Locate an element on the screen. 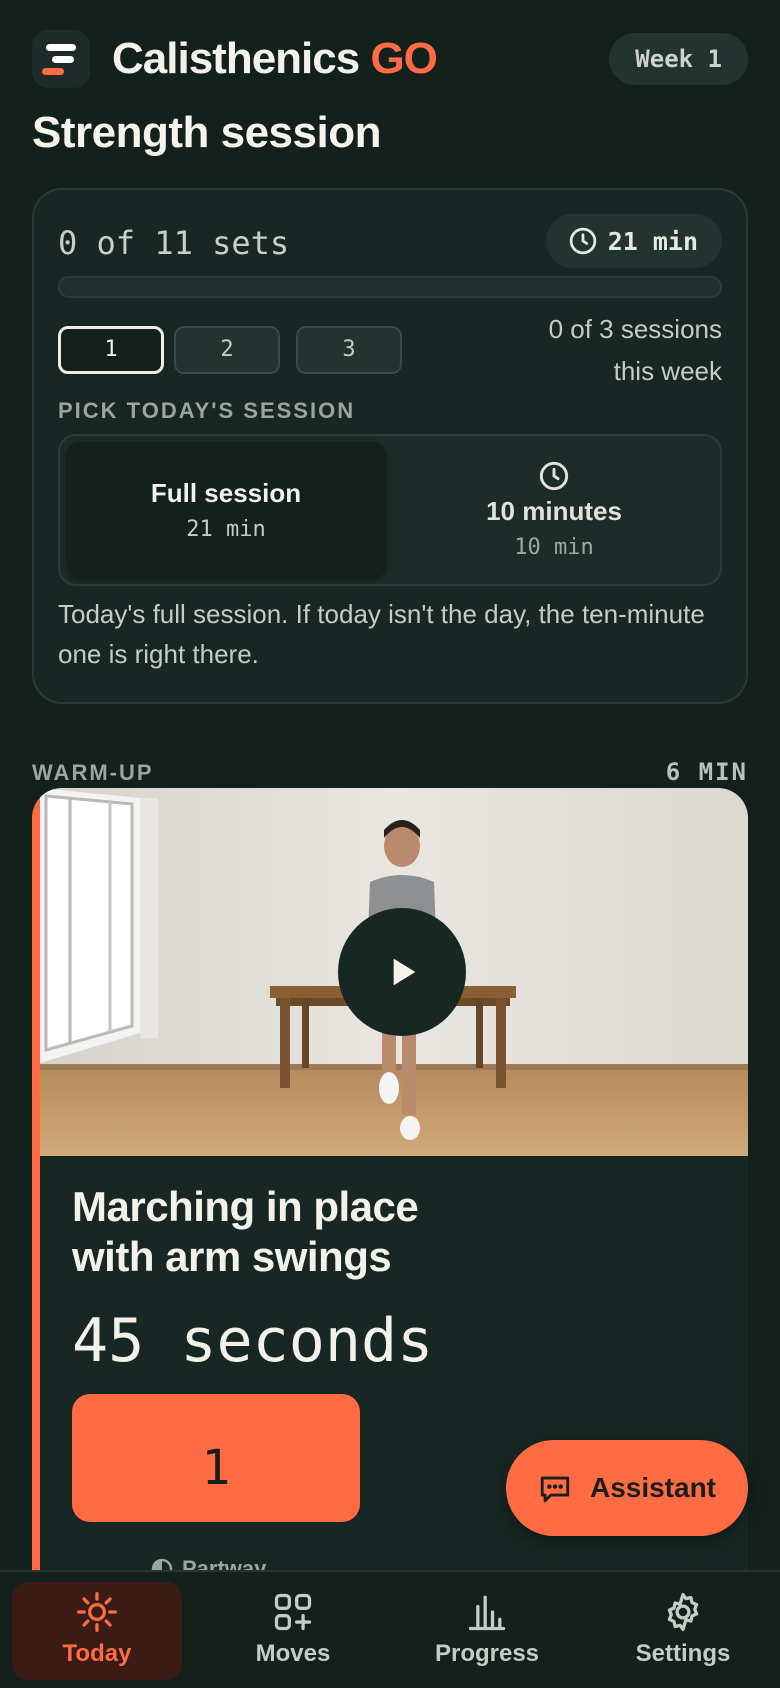 This screenshot has width=780, height=1688. current-exercise-indicator is located at coordinates (36, 1238).